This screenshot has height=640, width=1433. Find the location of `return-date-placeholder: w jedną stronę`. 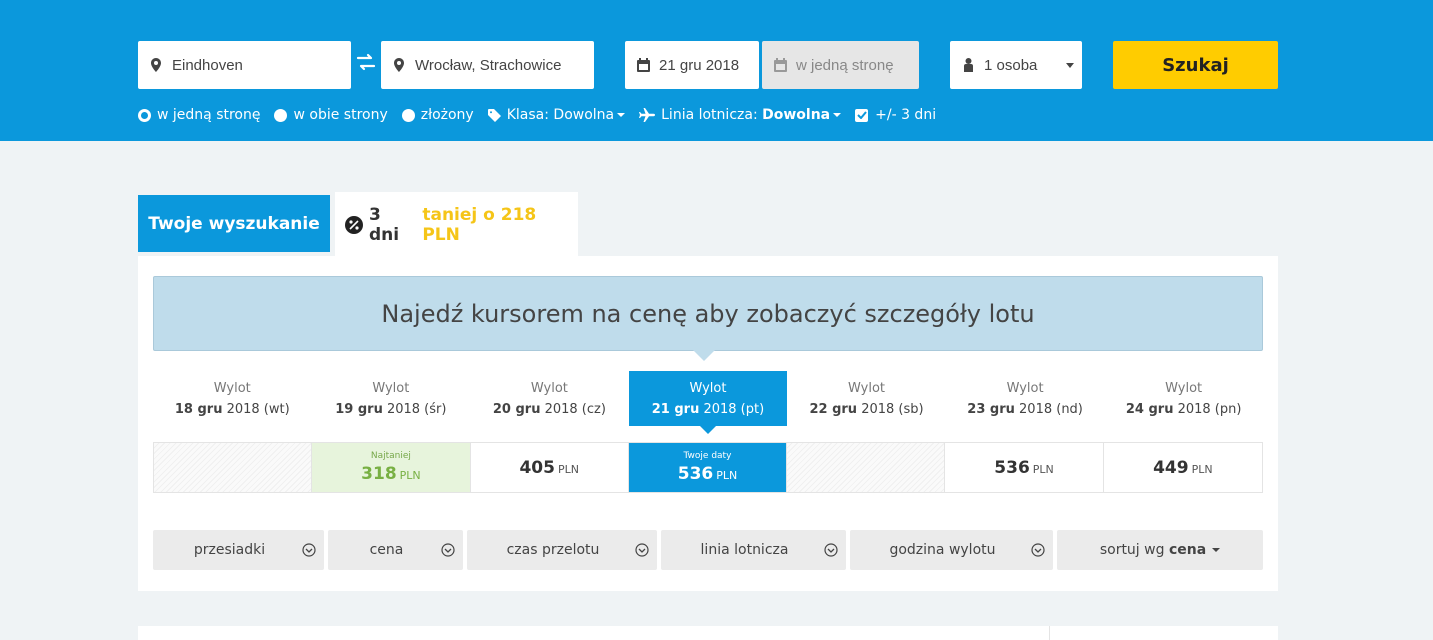

return-date-placeholder: w jedną stronę is located at coordinates (845, 65).